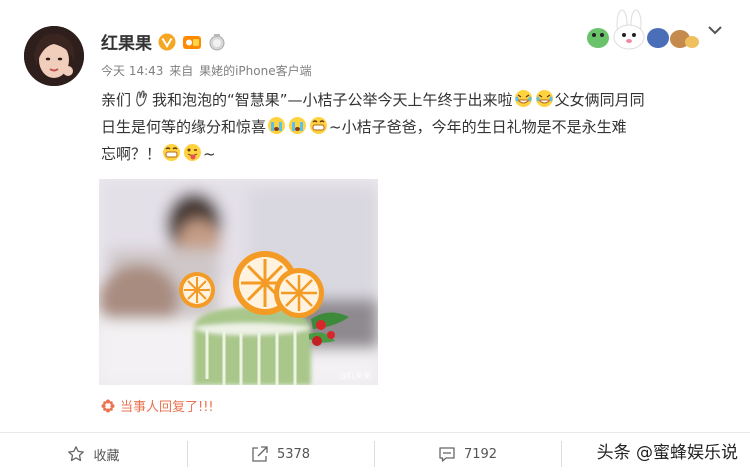 This screenshot has height=474, width=750. What do you see at coordinates (126, 41) in the screenshot?
I see `author-name: 红果果` at bounding box center [126, 41].